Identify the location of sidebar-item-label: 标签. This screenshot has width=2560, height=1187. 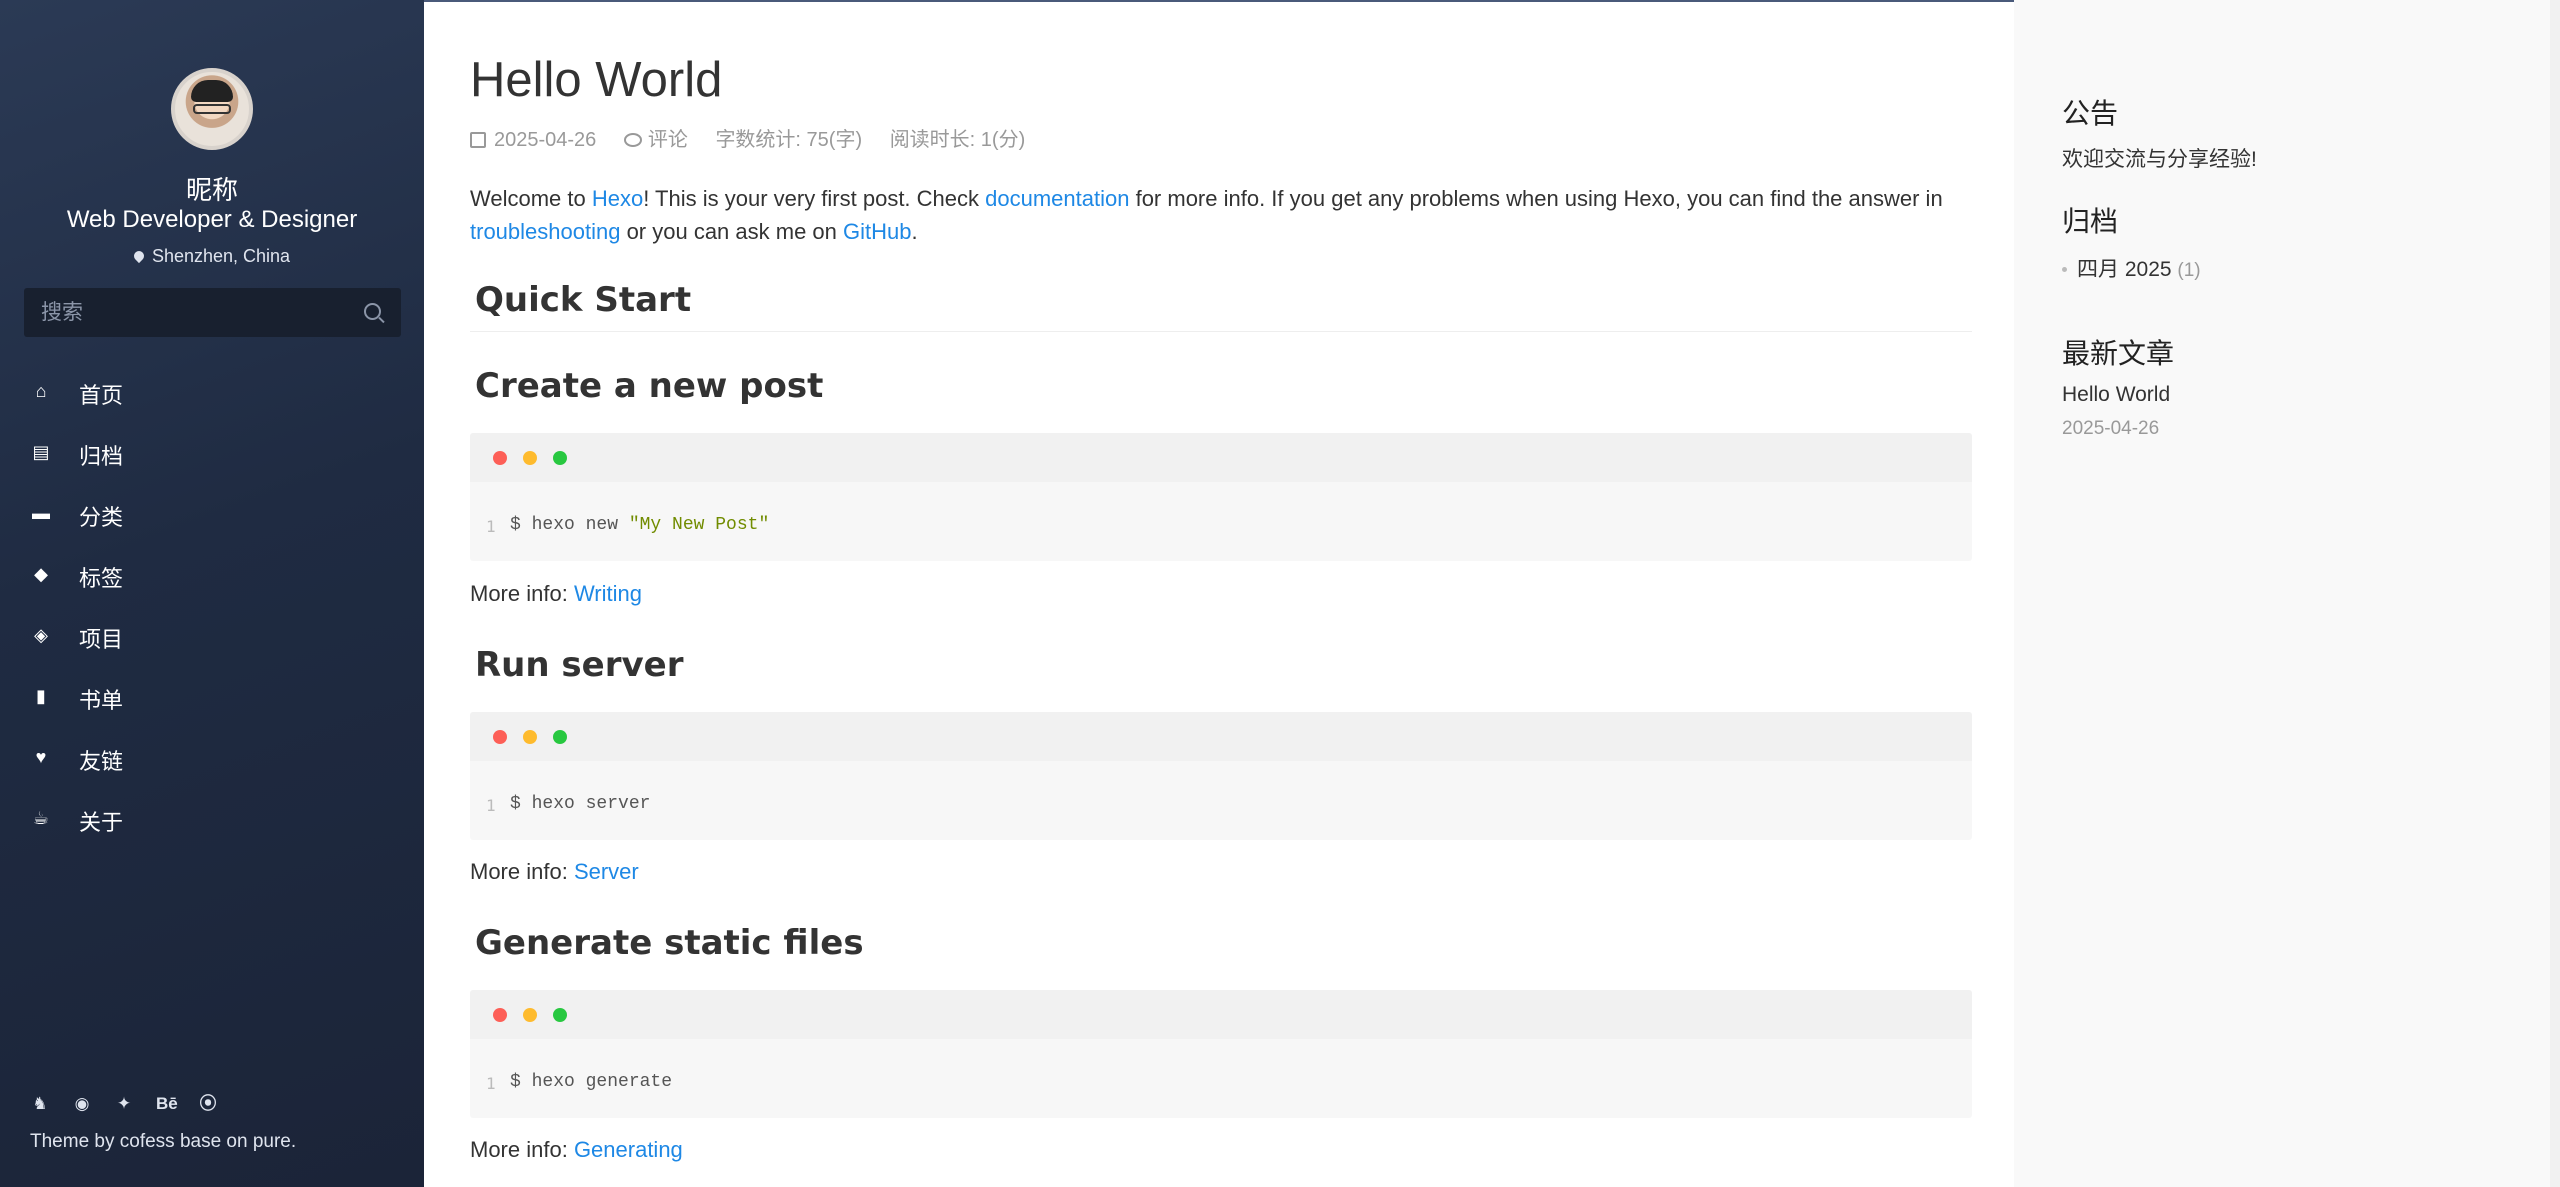
(101, 578).